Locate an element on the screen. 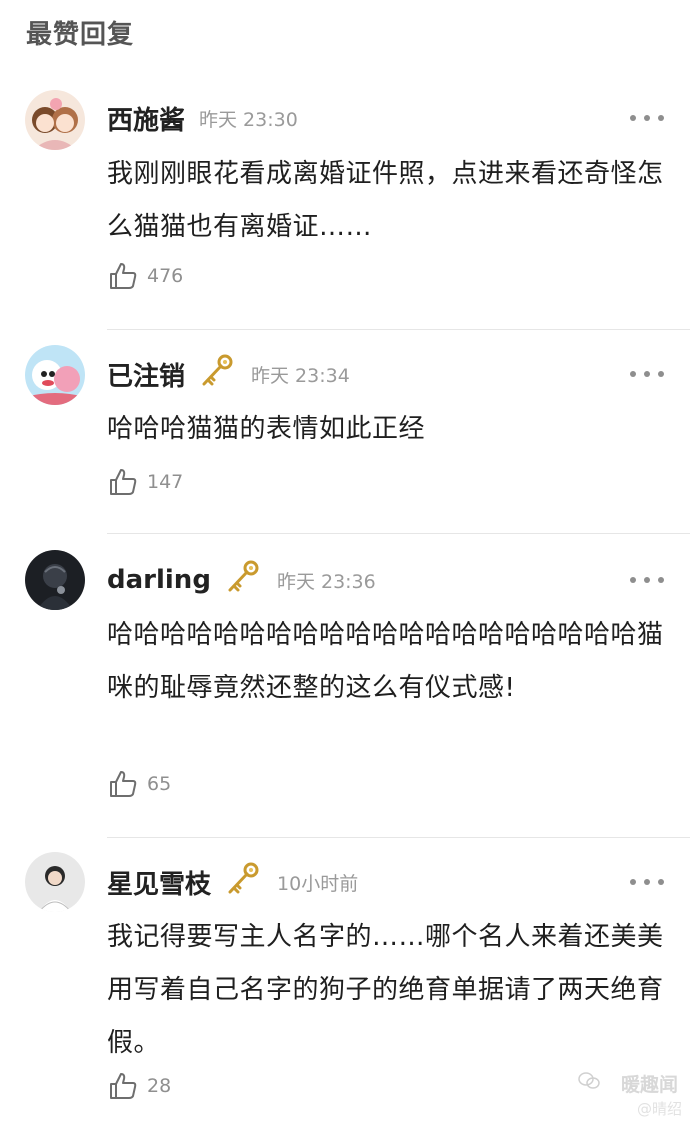 This screenshot has width=690, height=1130. username: darling is located at coordinates (159, 580).